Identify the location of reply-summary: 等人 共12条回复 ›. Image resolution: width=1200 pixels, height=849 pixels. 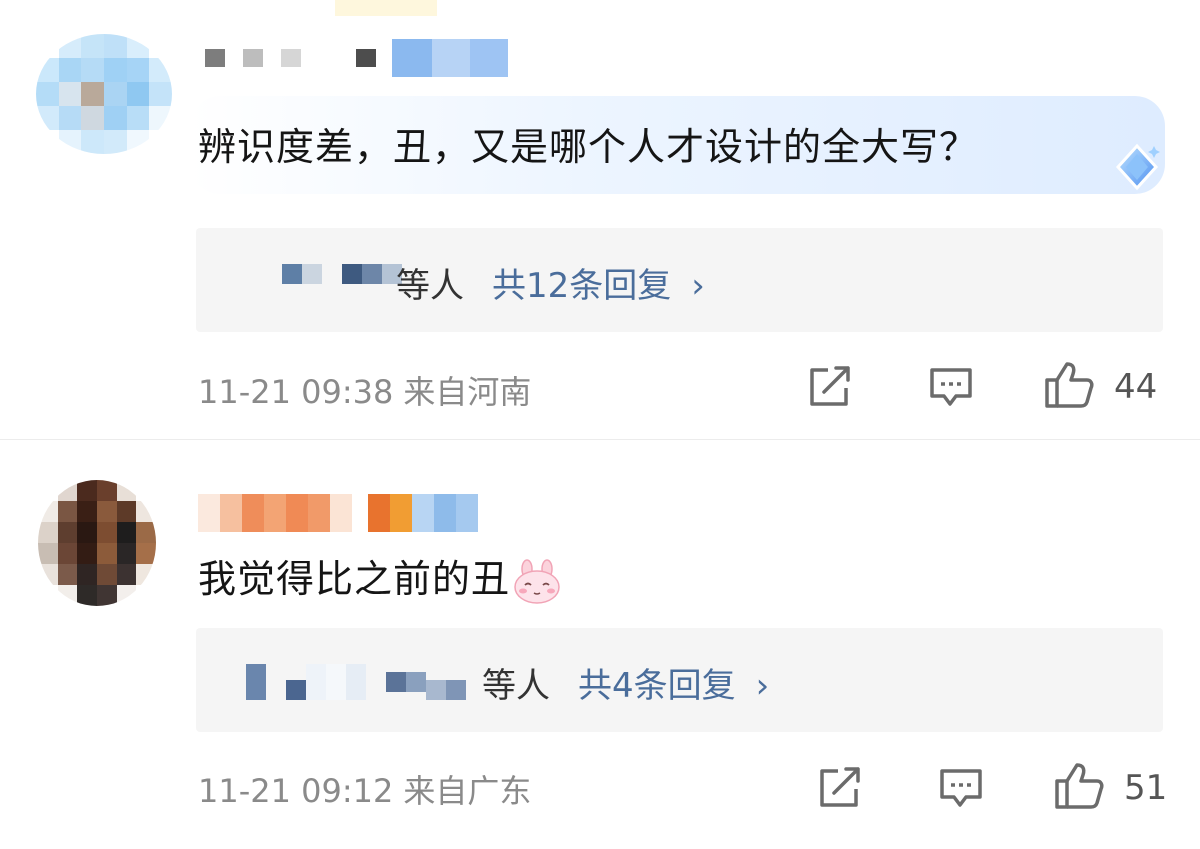
(679, 280).